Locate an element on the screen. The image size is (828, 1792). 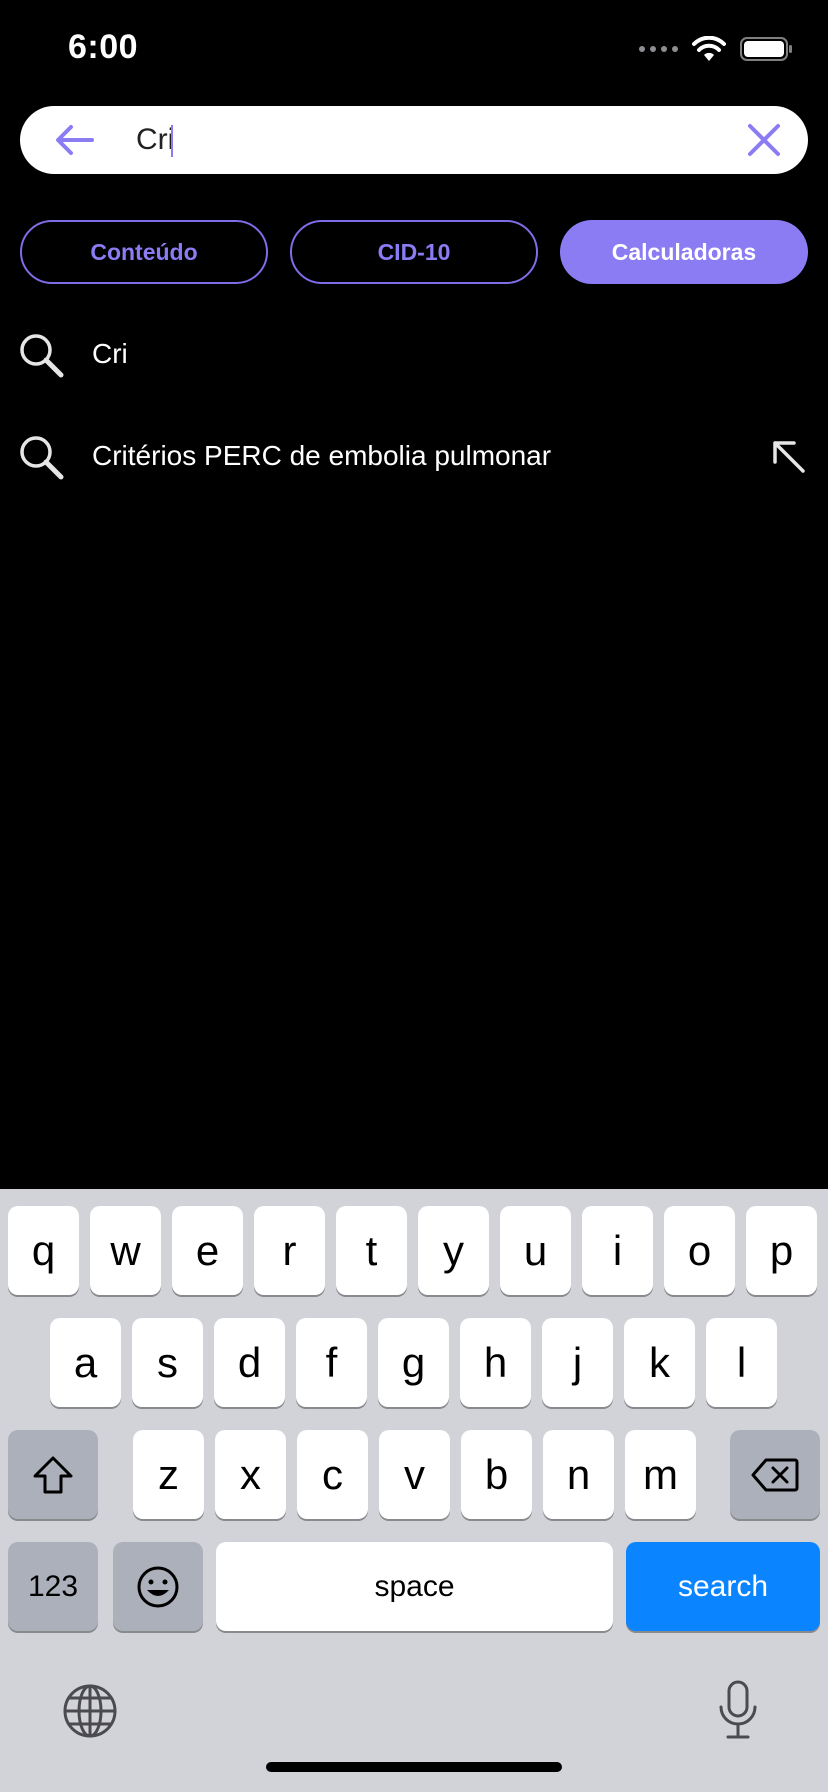
globe-icon is located at coordinates (90, 1711).